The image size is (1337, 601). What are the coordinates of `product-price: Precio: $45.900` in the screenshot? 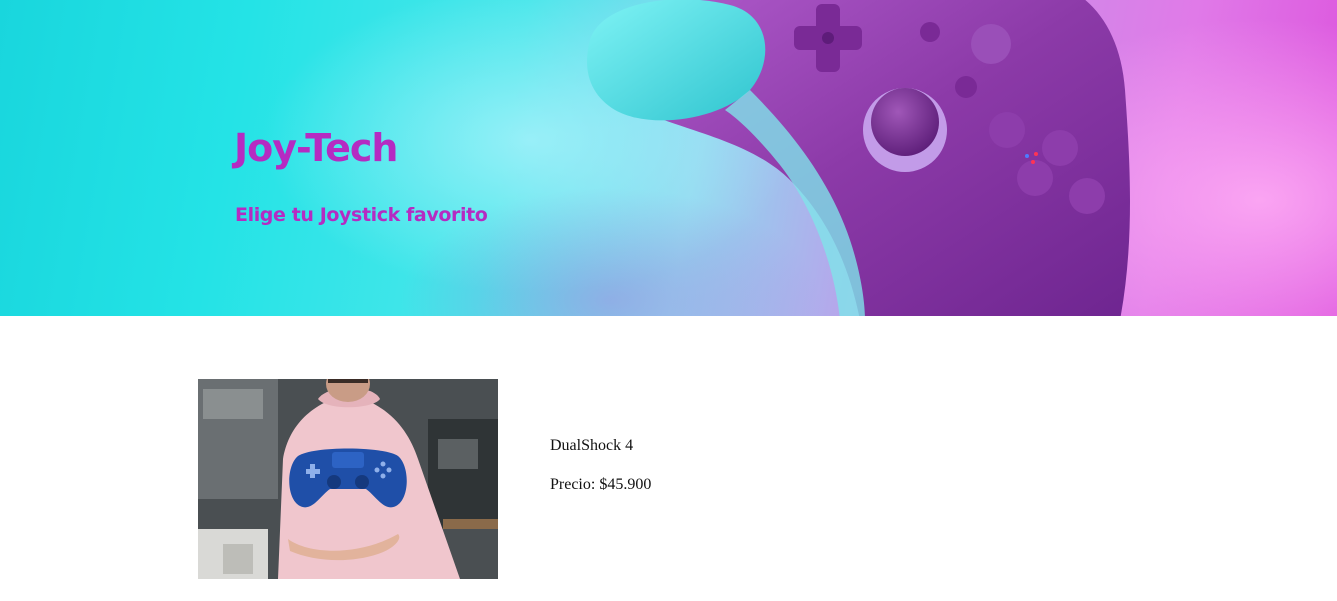 It's located at (601, 484).